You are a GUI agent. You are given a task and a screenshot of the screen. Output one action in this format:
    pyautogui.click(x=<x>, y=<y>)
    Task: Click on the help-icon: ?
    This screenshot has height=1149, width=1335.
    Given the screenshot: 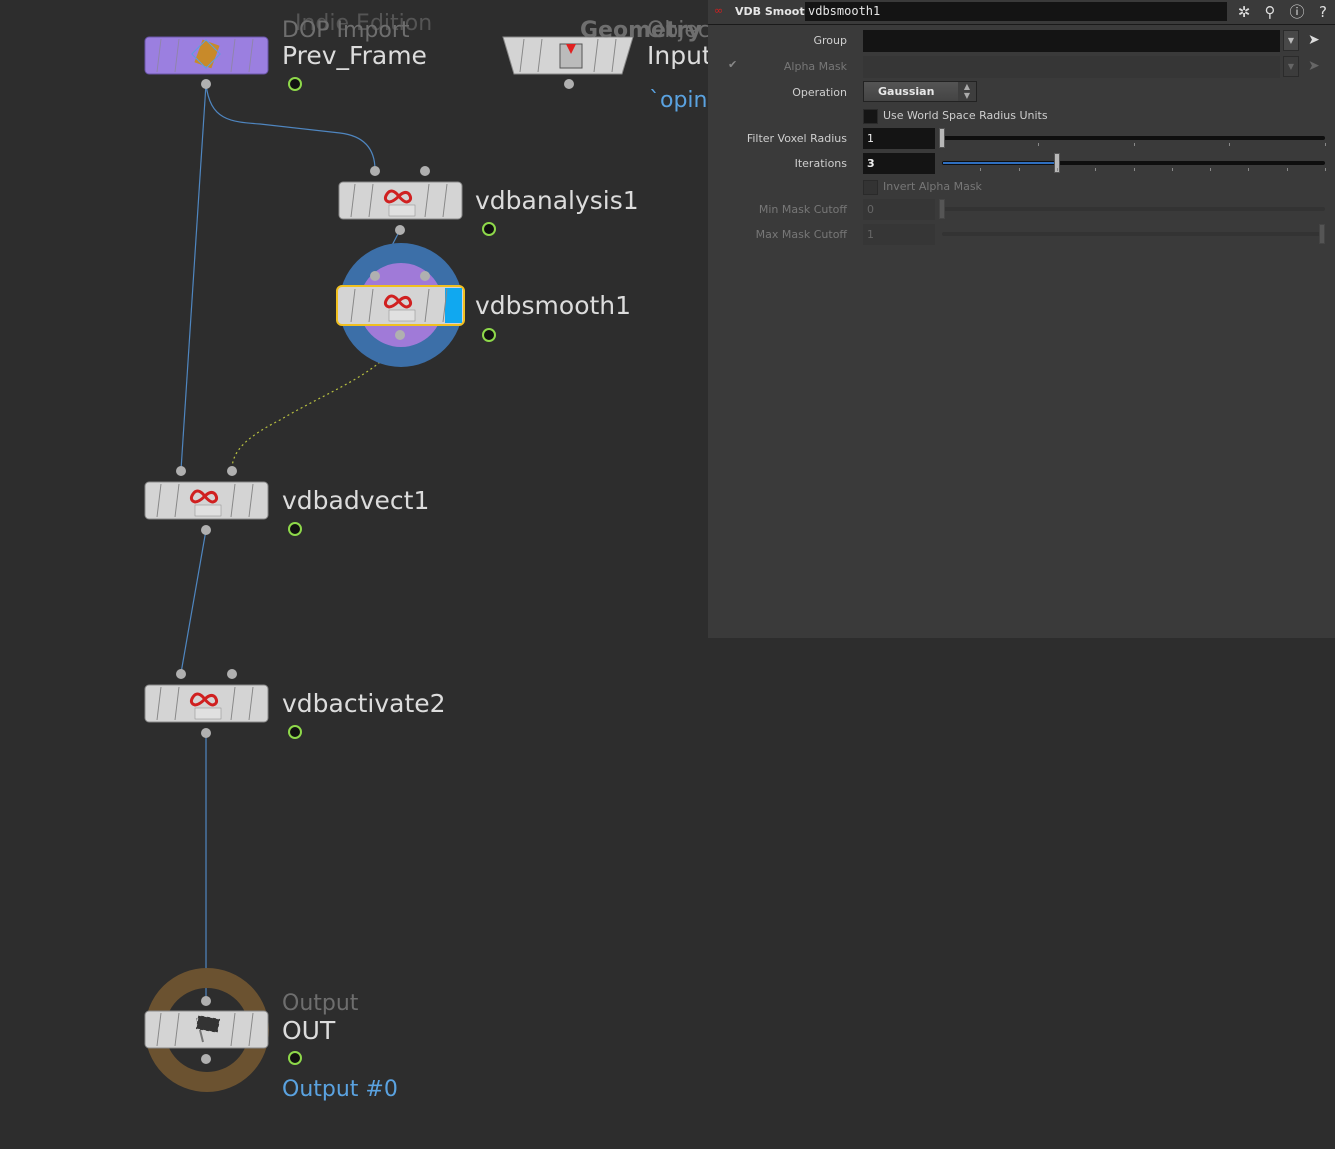 What is the action you would take?
    pyautogui.click(x=1323, y=12)
    